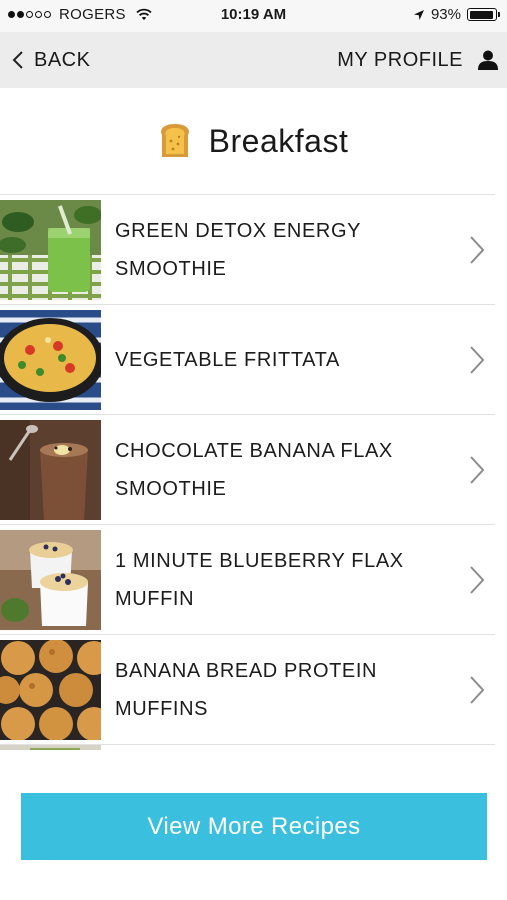 The height and width of the screenshot is (900, 507). I want to click on recipe-title: 1 MINUTE BLUEBERRY FLAX MUFFIN, so click(259, 579).